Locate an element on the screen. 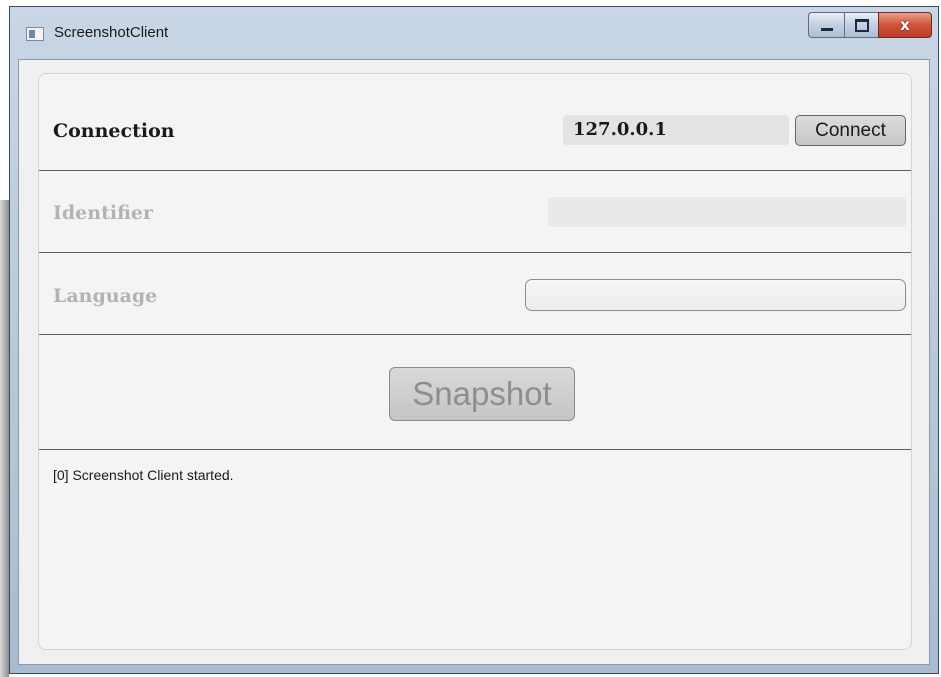 Image resolution: width=941 pixels, height=677 pixels. identifier-field is located at coordinates (727, 212).